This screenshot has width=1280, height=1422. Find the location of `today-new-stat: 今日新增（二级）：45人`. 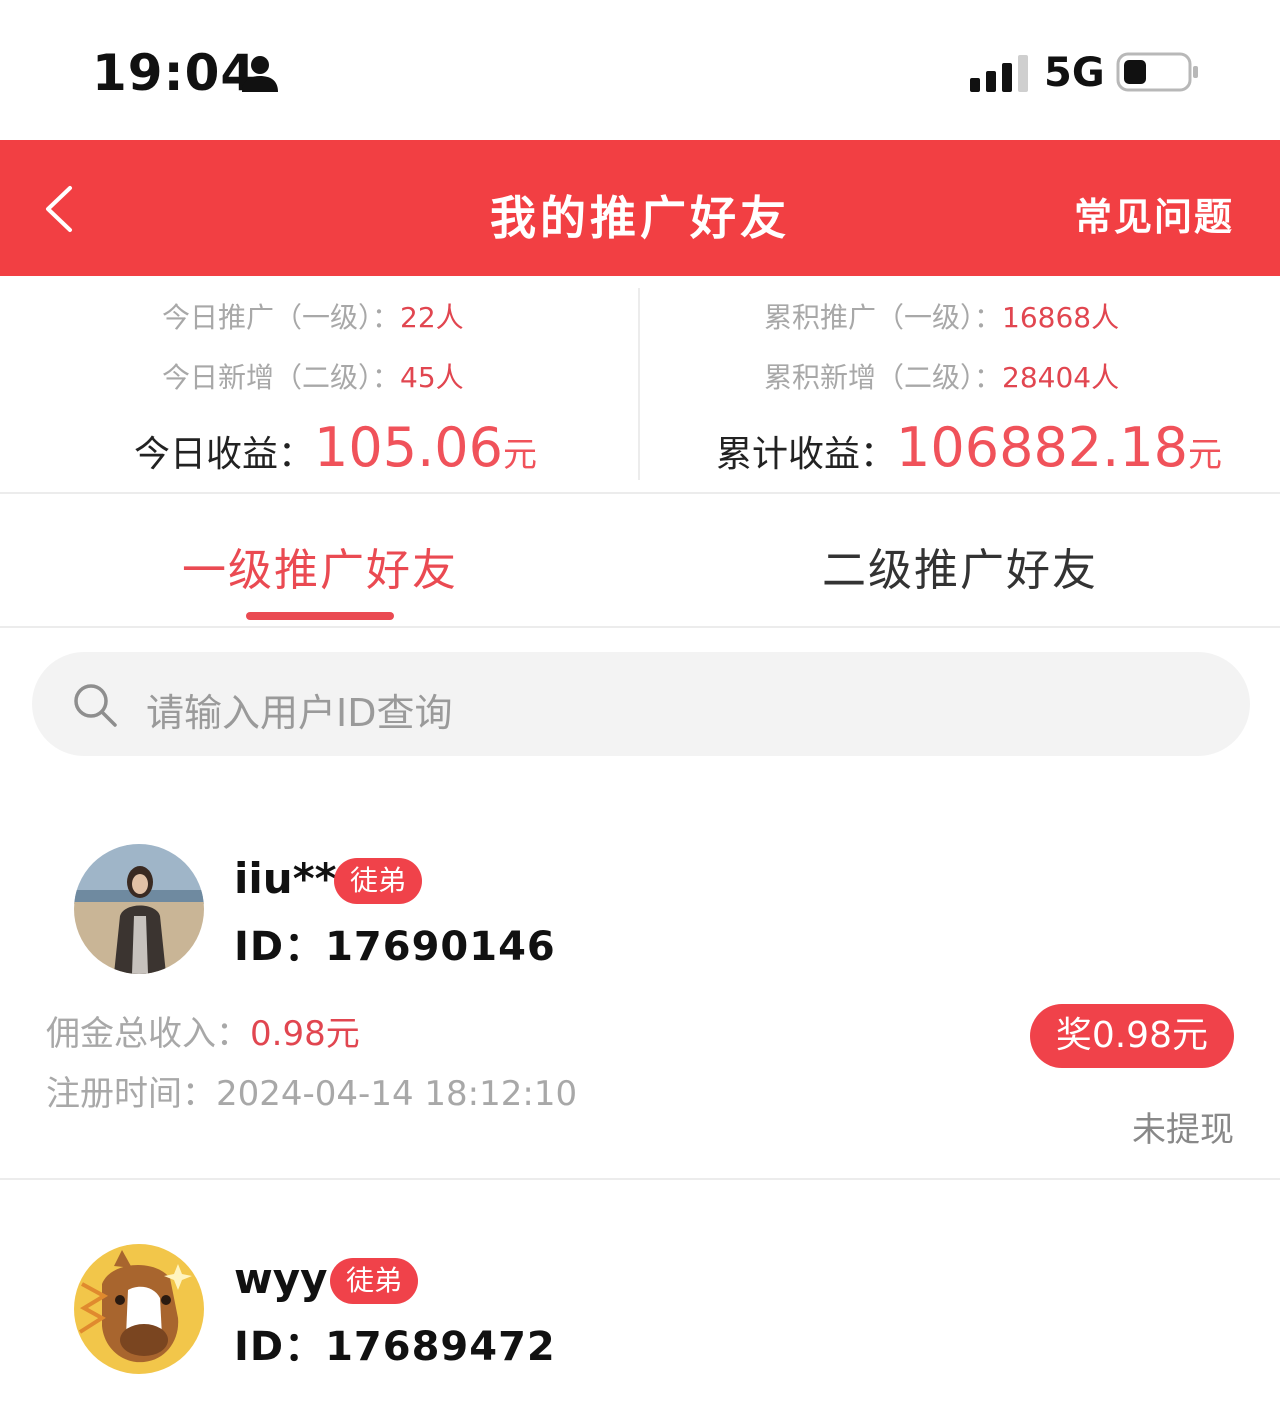

today-new-stat: 今日新增（二级）：45人 is located at coordinates (313, 376).